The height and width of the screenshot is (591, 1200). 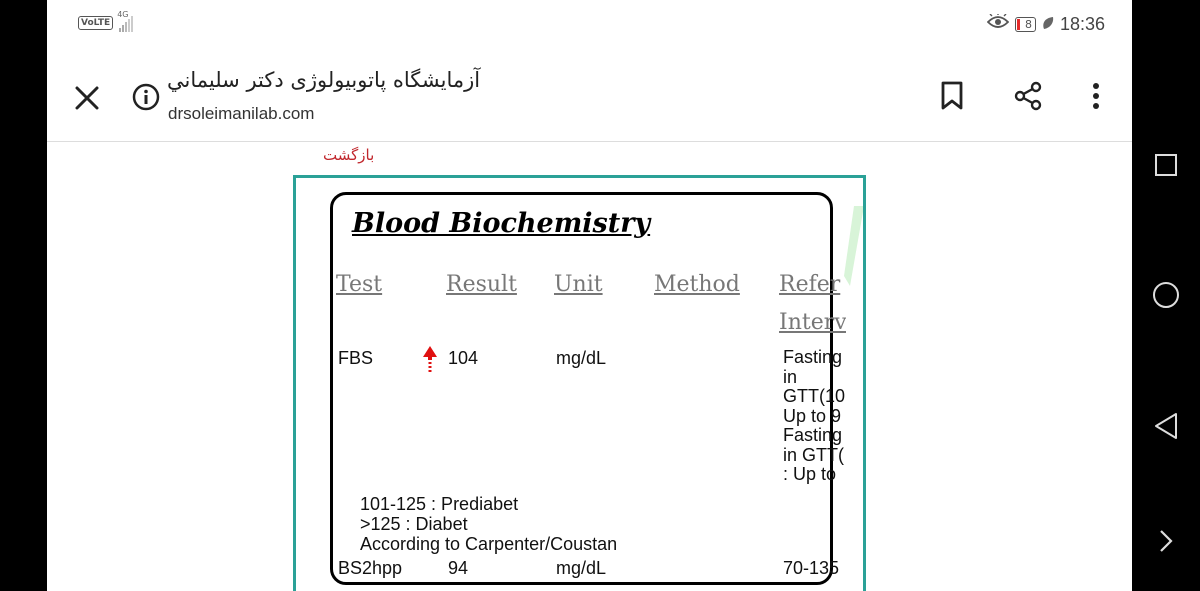 I want to click on table-cell-reference: 70-135, so click(x=811, y=568).